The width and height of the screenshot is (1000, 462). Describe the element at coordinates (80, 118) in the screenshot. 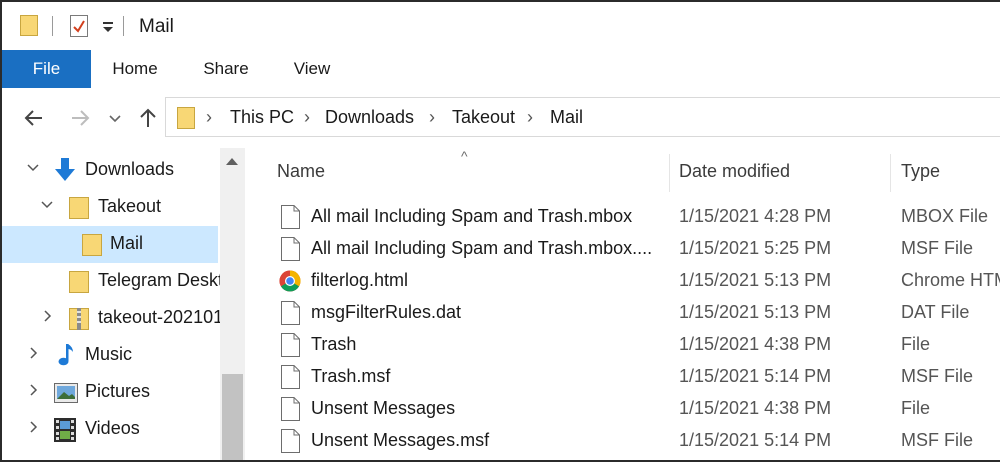

I see `forward-arrow-icon` at that location.